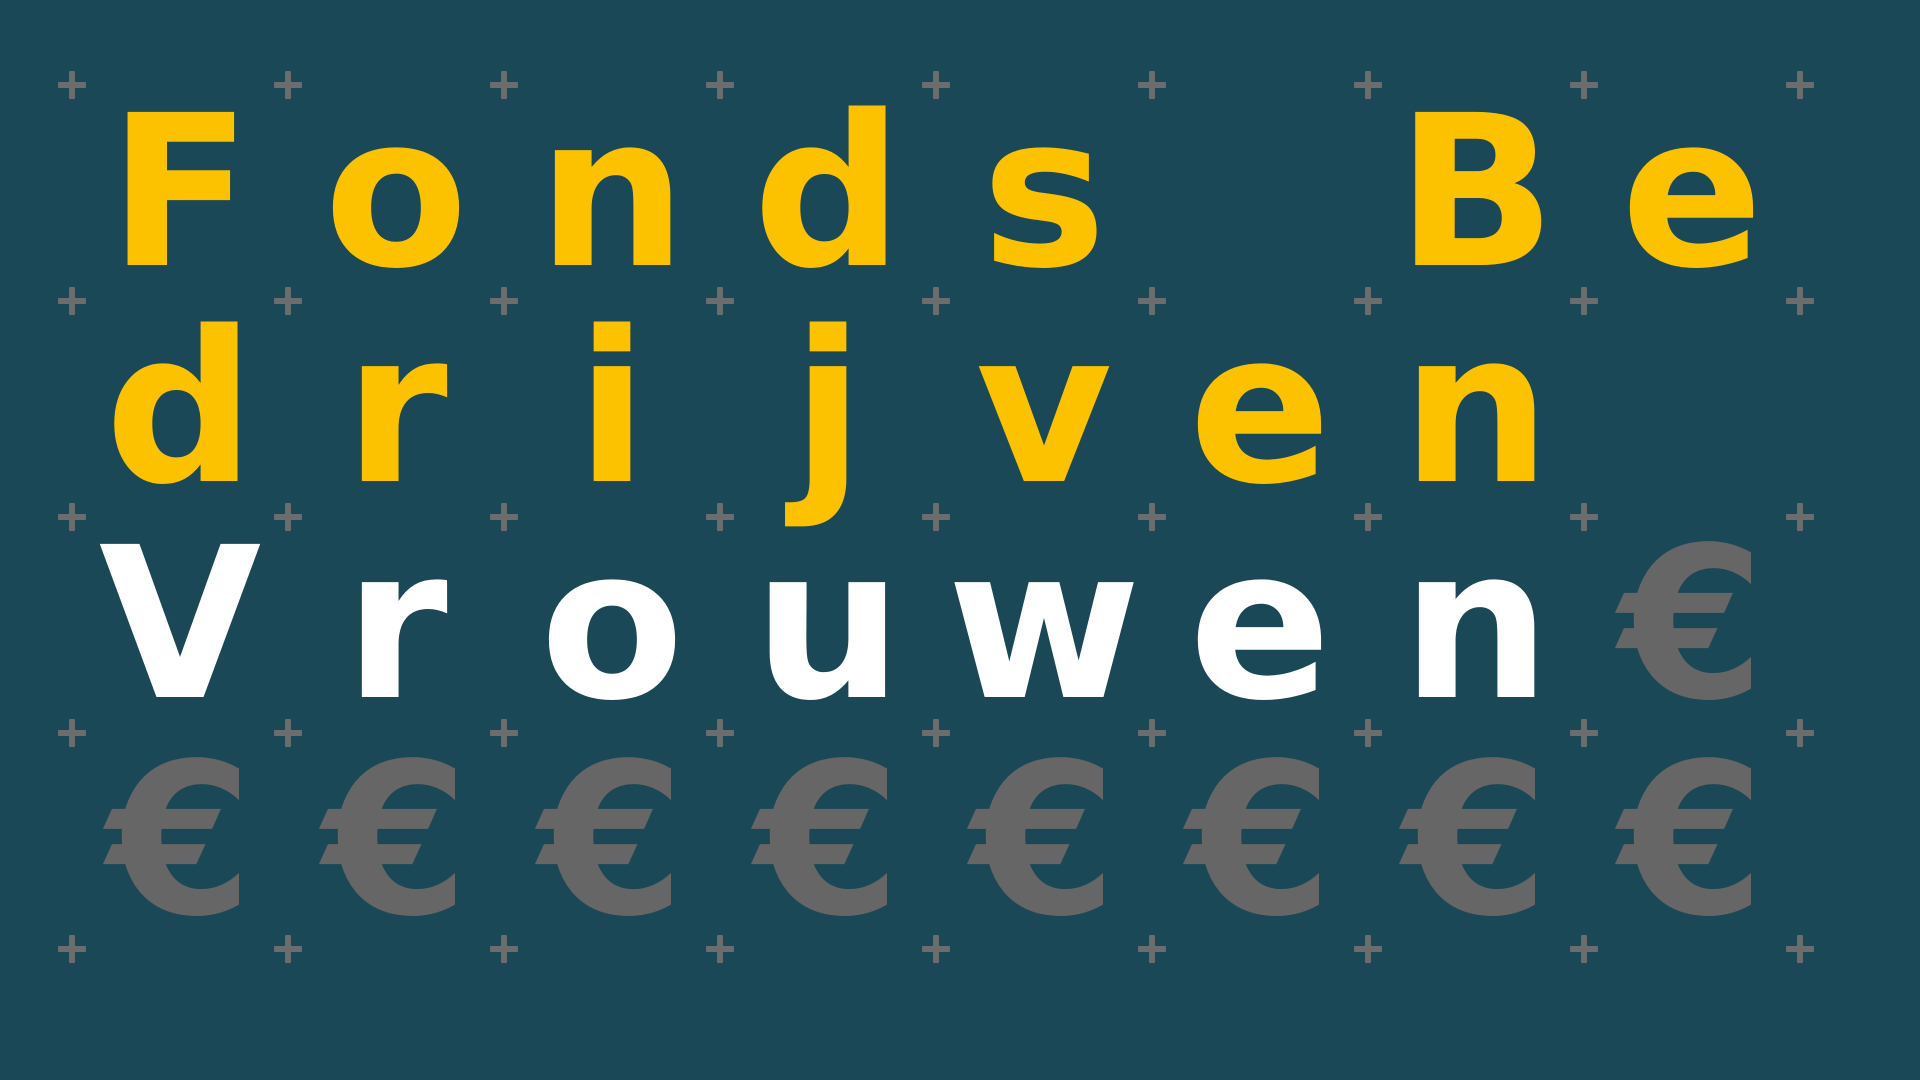 The width and height of the screenshot is (1920, 1080). I want to click on title-letter: F, so click(180, 192).